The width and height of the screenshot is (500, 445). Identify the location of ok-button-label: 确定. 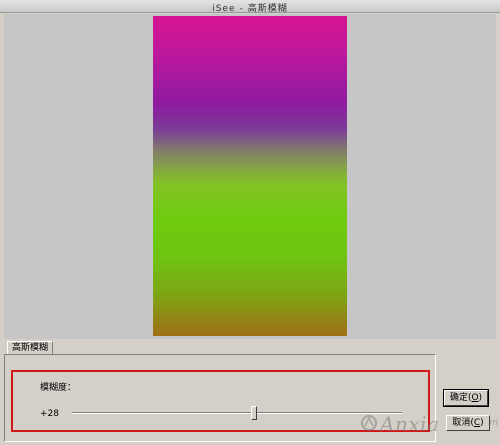
(458, 398).